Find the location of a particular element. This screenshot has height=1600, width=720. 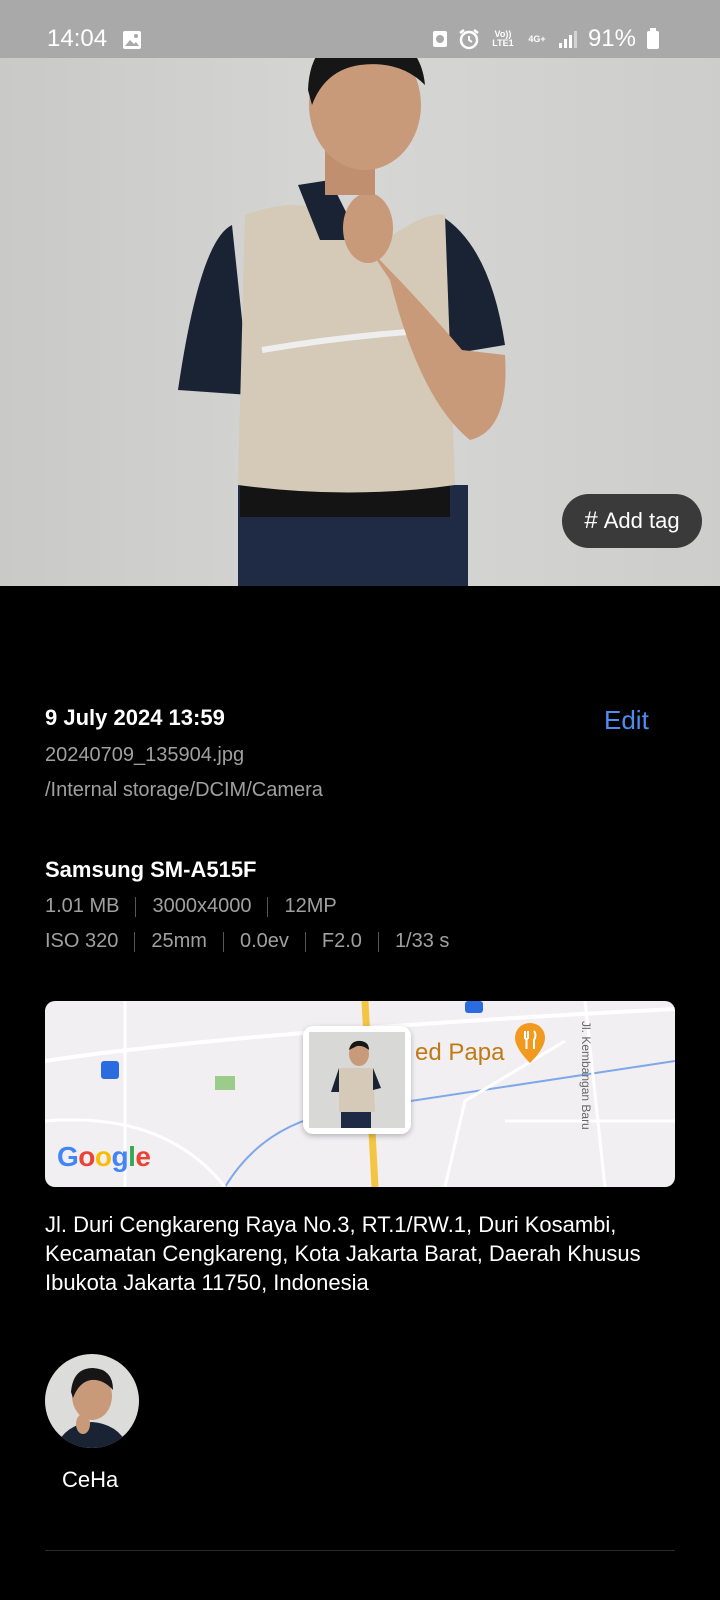

status-bar: 14:04 Vo)) LTE1 4G+ 91% is located at coordinates (360, 29).